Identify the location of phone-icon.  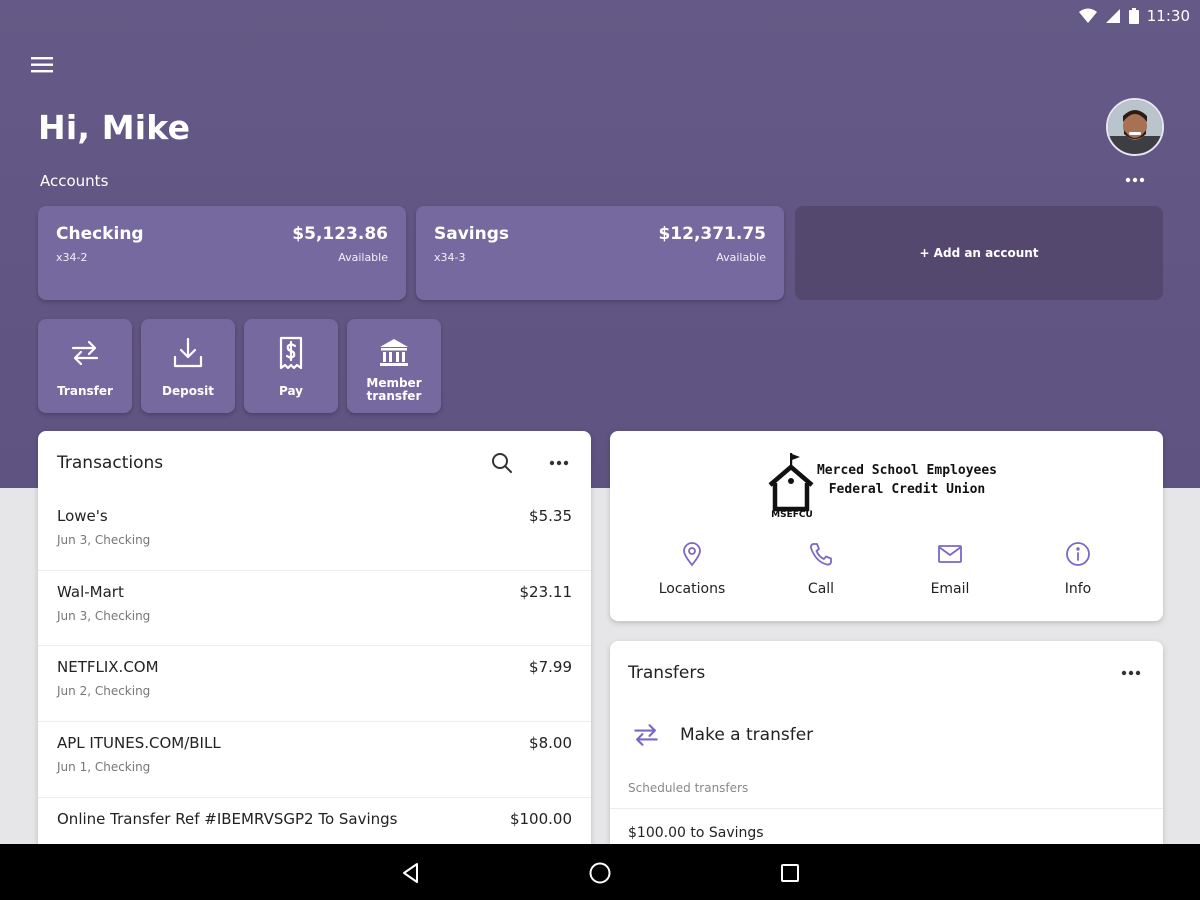
(821, 554).